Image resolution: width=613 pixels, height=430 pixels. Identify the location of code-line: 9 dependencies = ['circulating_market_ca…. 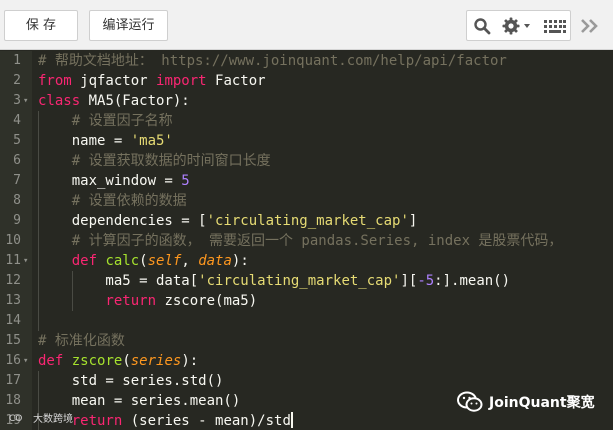
(306, 221).